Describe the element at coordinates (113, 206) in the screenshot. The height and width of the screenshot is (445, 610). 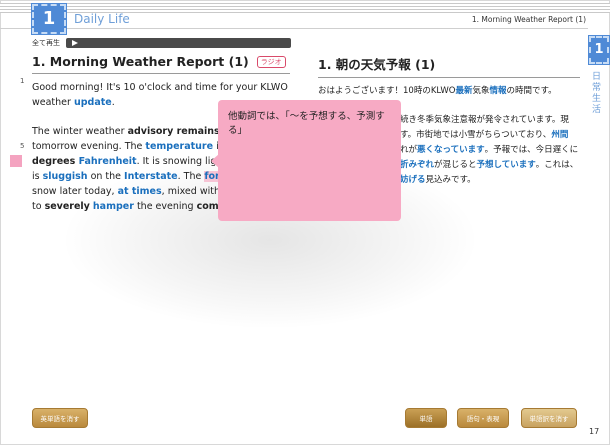
I see `vocab-word-hamper: hamper` at that location.